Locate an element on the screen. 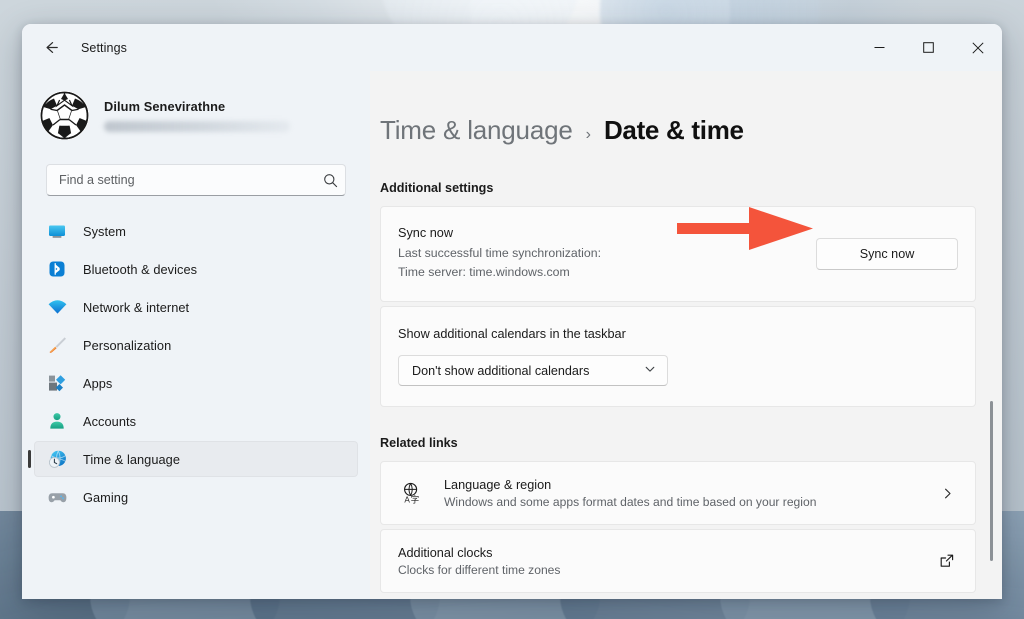 The image size is (1024, 619). search-input is located at coordinates (181, 180).